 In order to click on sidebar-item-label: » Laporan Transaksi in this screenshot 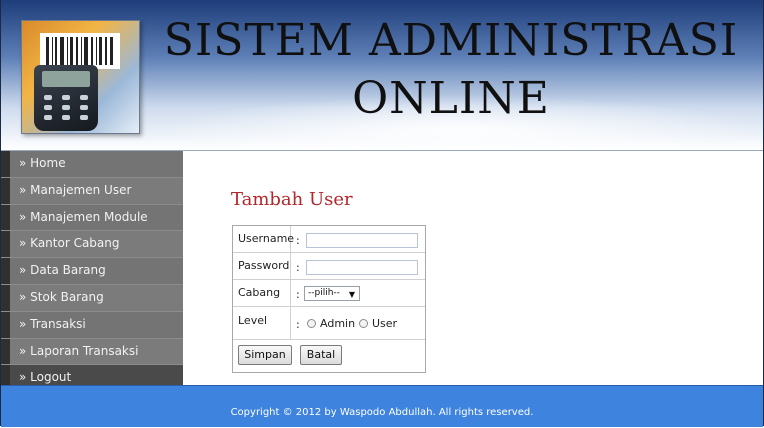, I will do `click(79, 350)`.